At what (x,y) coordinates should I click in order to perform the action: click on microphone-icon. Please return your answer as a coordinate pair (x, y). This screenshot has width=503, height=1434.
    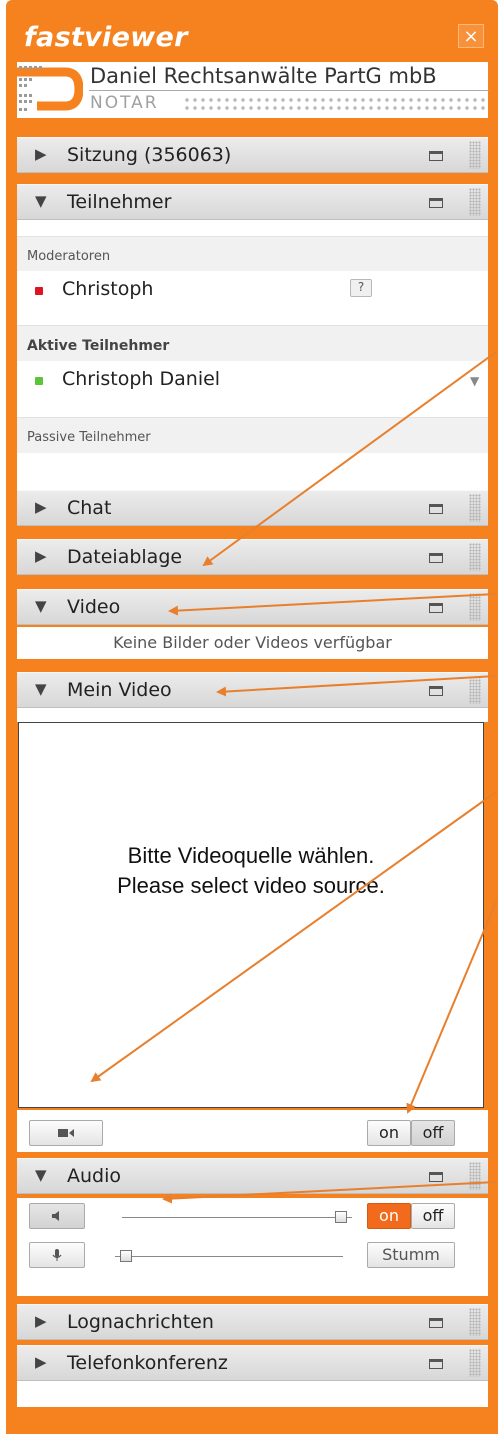
    Looking at the image, I should click on (57, 1255).